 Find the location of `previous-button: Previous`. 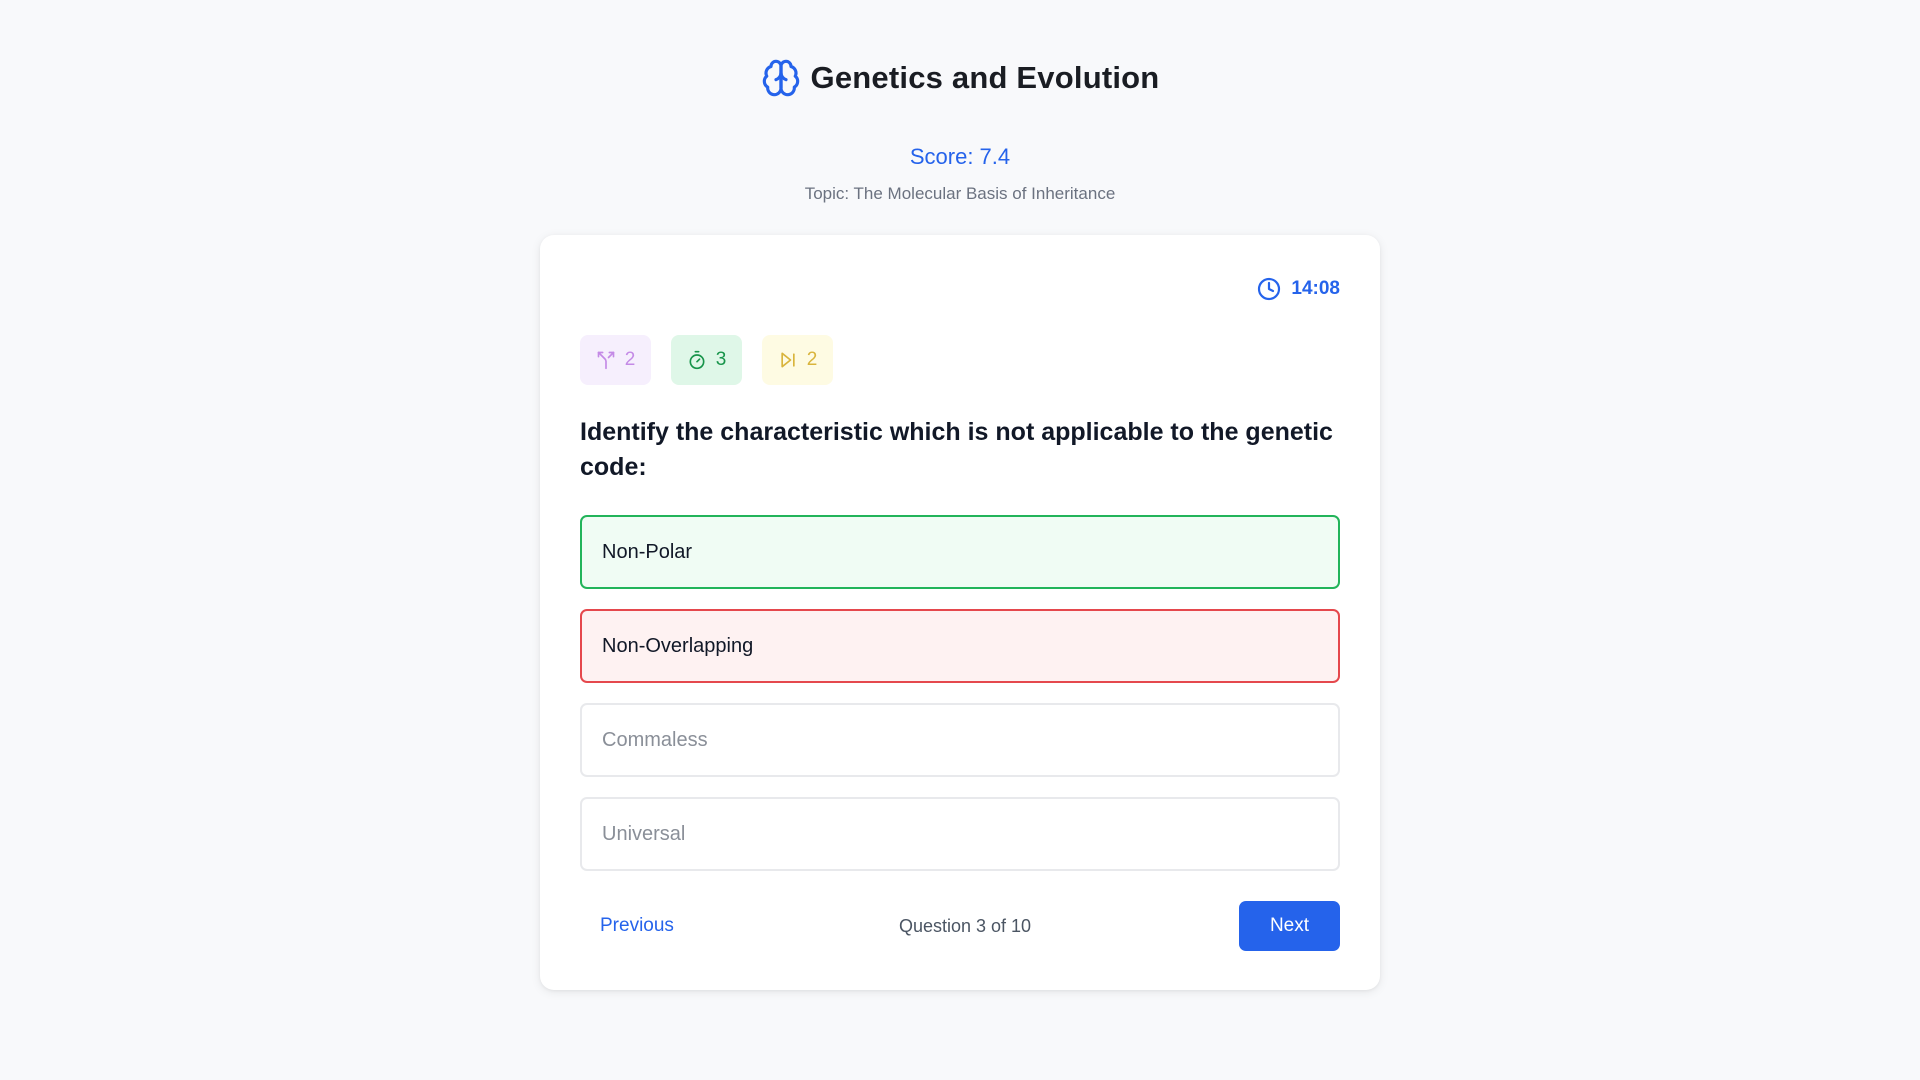

previous-button: Previous is located at coordinates (637, 926).